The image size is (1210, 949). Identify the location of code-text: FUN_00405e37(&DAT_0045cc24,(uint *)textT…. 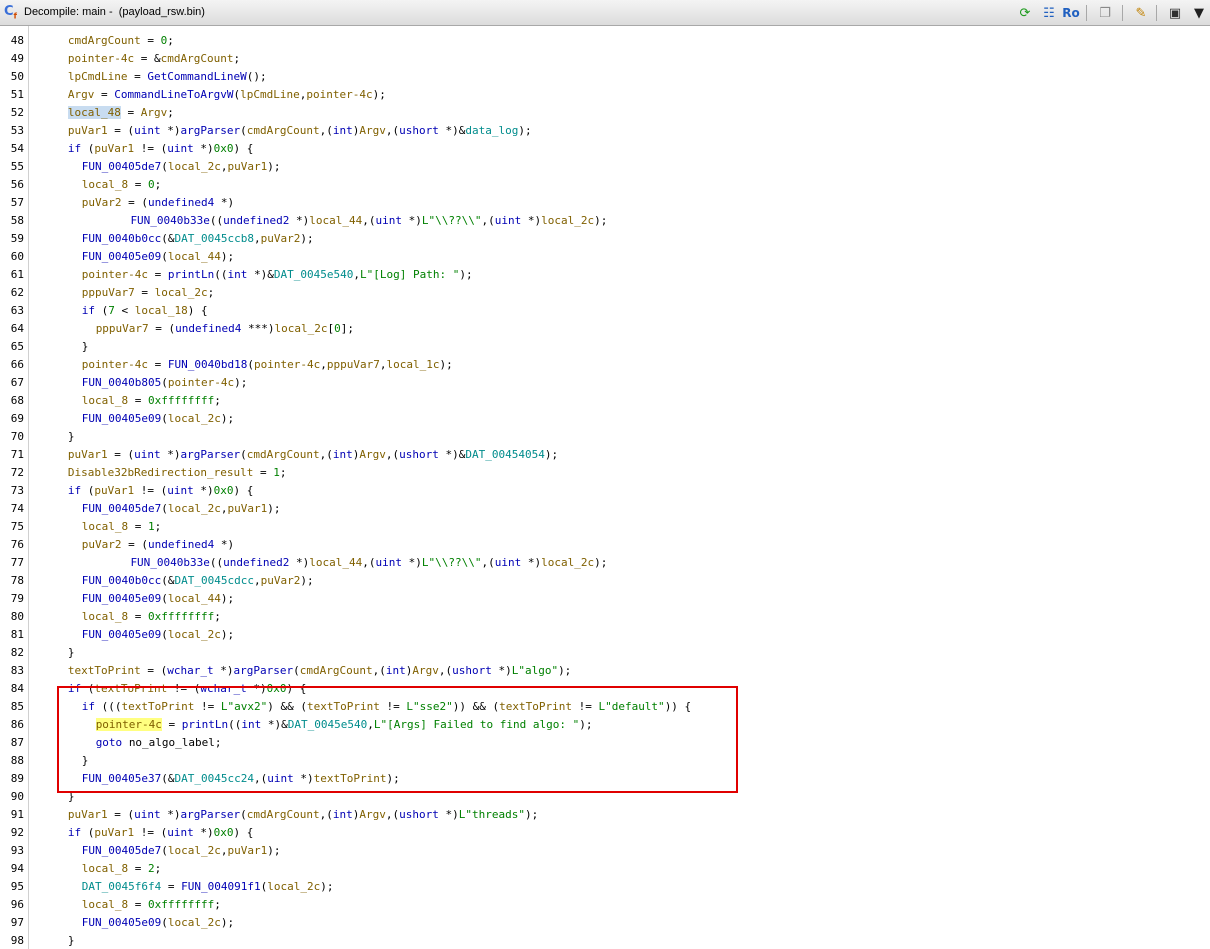
(241, 779).